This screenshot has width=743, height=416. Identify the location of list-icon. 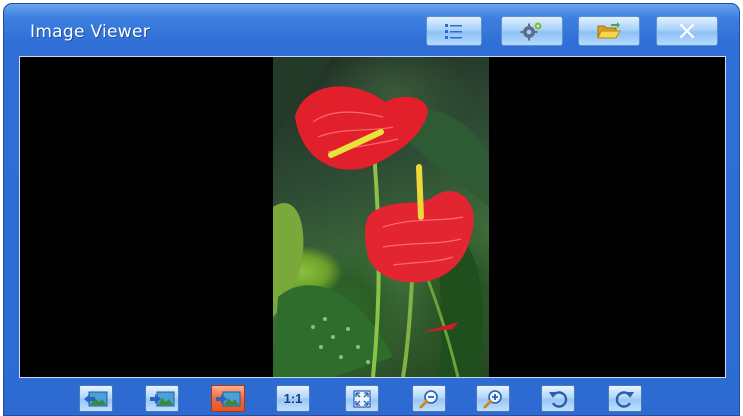
(453, 31).